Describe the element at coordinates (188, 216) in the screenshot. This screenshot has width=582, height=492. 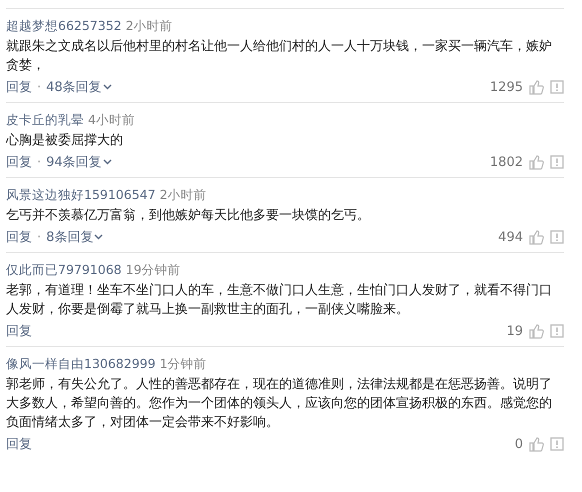
I see `comment-text: 乞丐并不羡慕亿万富翁，到他嫉妒每天比他多要一块馍的乞丐。` at that location.